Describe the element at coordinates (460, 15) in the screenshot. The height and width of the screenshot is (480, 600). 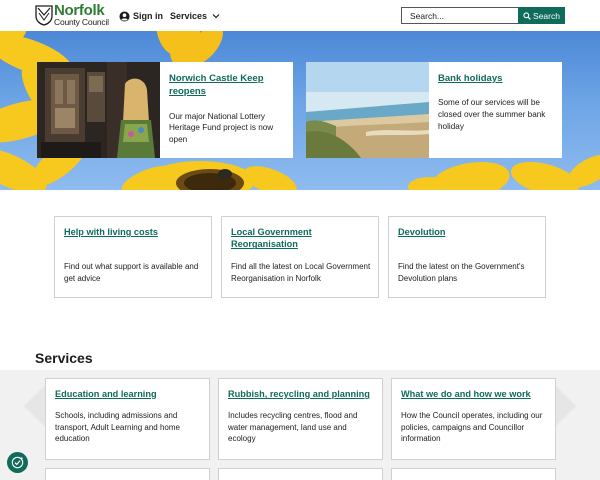
I see `search-input` at that location.